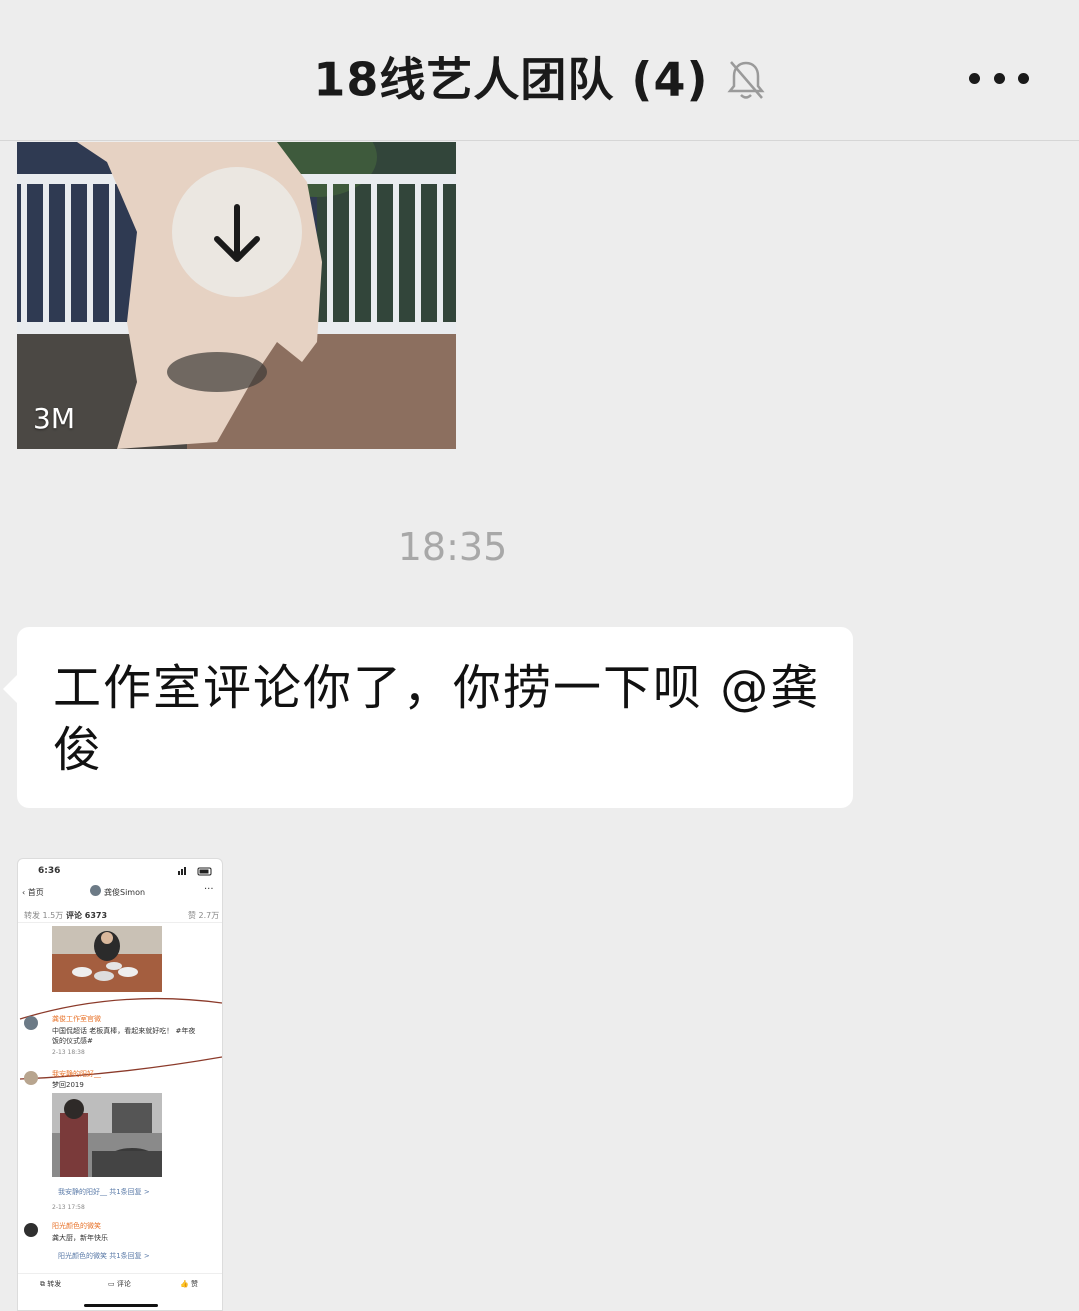  I want to click on comment-text: 龚大厨，新年快乐, so click(80, 1238).